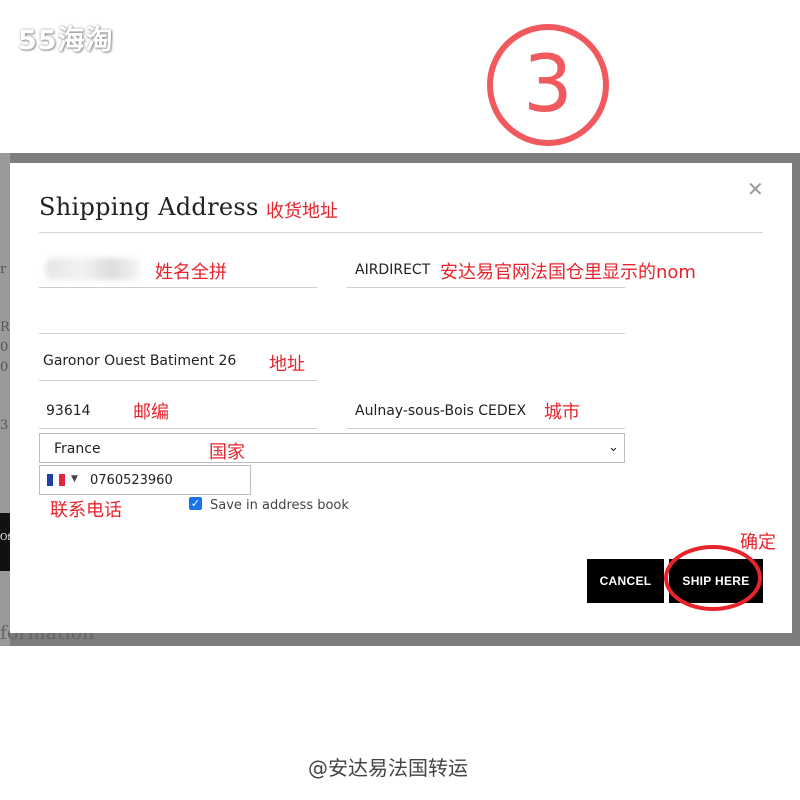  Describe the element at coordinates (562, 412) in the screenshot. I see `annotation-city: 城市` at that location.